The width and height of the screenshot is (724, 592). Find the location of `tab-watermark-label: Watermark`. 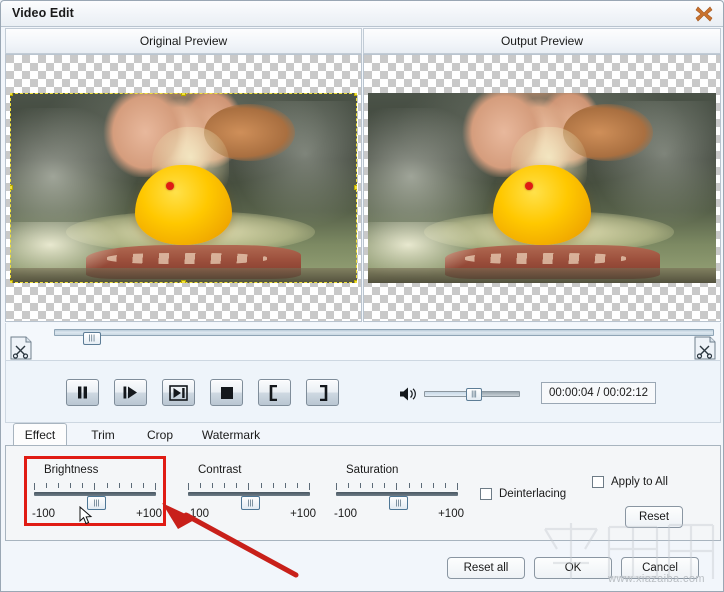

tab-watermark-label: Watermark is located at coordinates (231, 434).